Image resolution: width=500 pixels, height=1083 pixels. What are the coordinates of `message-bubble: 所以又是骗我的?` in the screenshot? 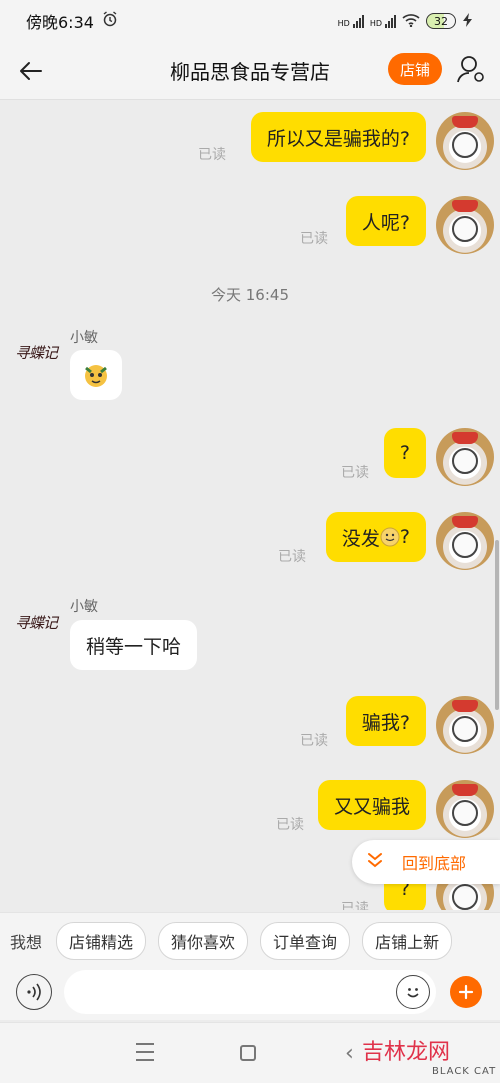 It's located at (338, 137).